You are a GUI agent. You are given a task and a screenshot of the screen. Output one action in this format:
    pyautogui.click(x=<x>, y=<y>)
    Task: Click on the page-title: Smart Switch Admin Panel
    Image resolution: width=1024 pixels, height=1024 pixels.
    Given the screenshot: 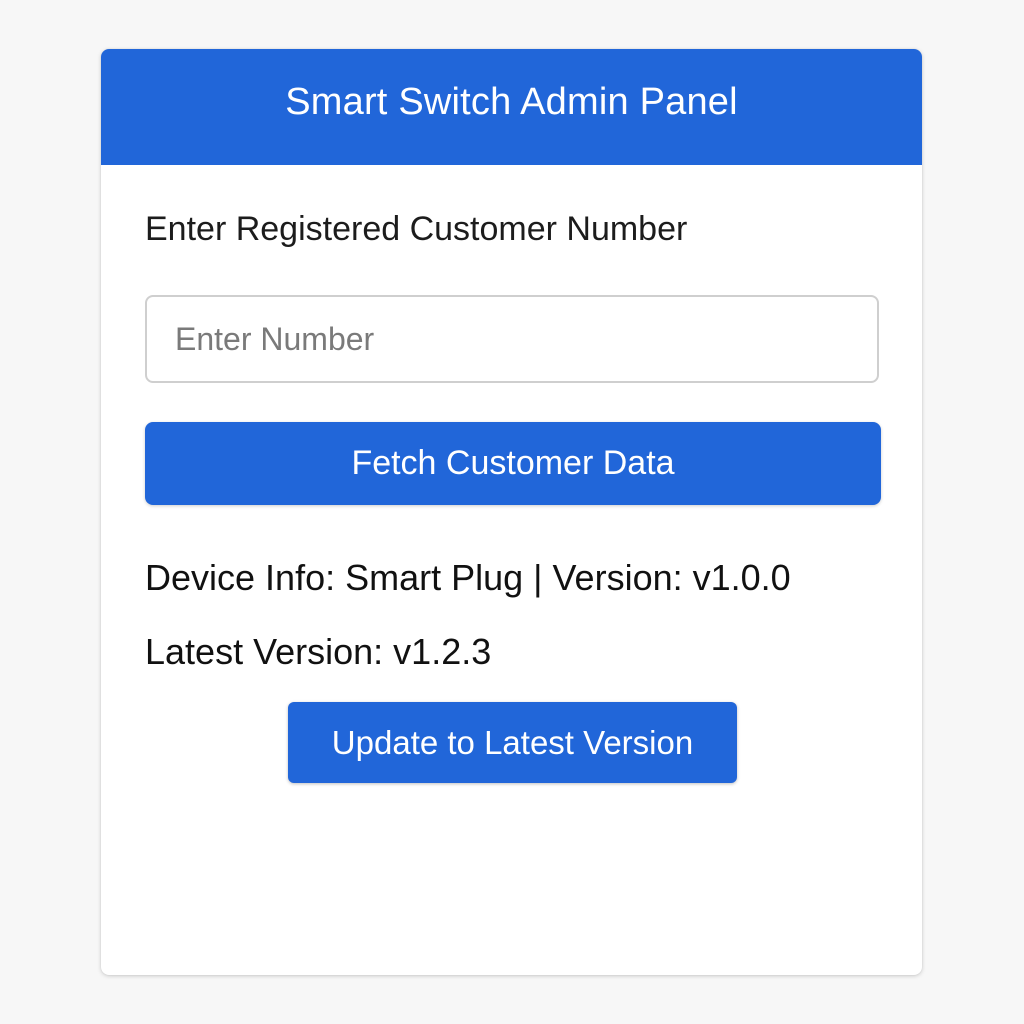 What is the action you would take?
    pyautogui.click(x=511, y=101)
    